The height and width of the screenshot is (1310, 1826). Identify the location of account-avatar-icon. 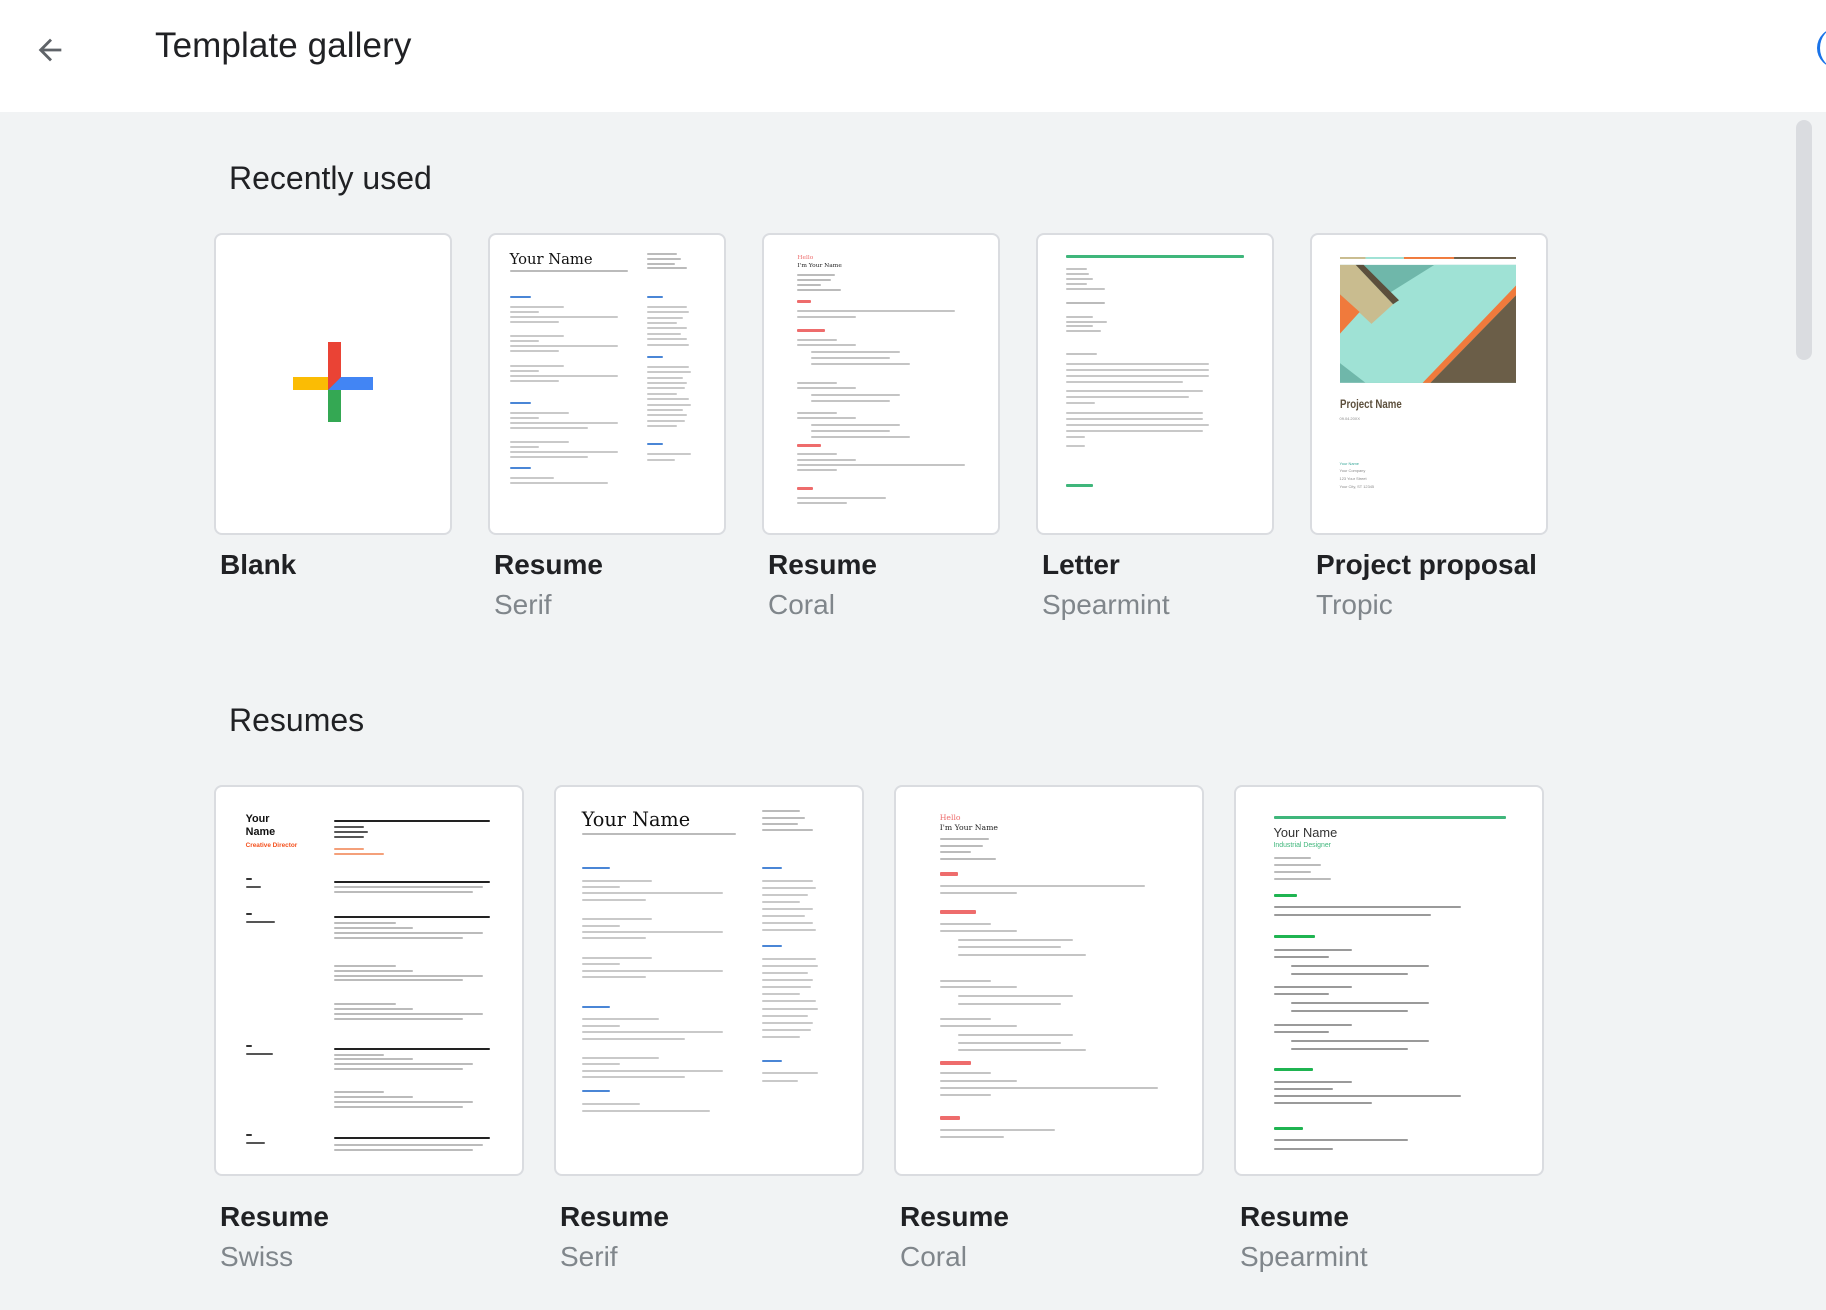
(1820, 48).